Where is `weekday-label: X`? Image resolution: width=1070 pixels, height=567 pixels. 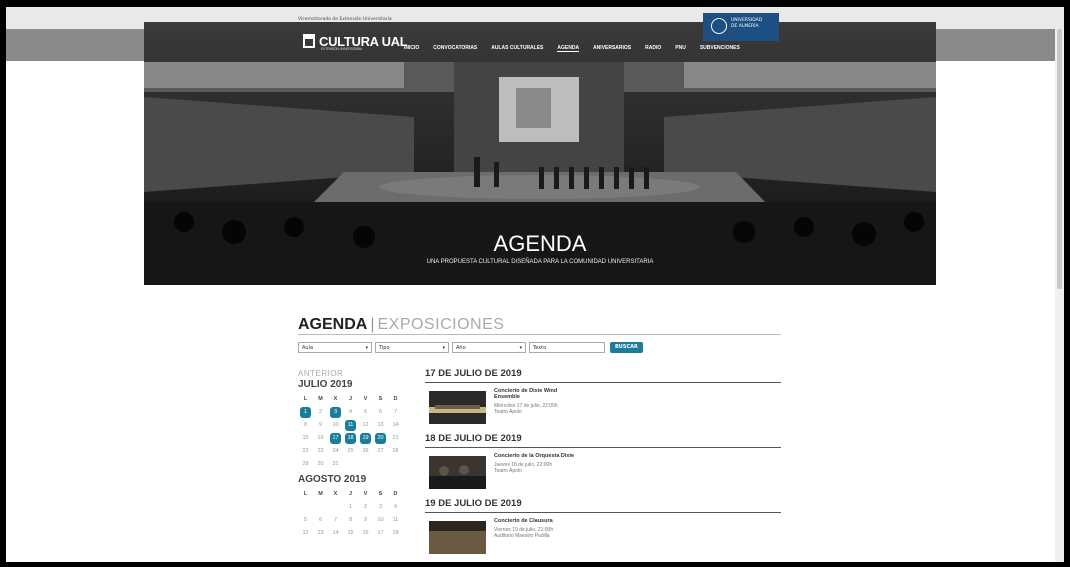
weekday-label: X is located at coordinates (335, 494).